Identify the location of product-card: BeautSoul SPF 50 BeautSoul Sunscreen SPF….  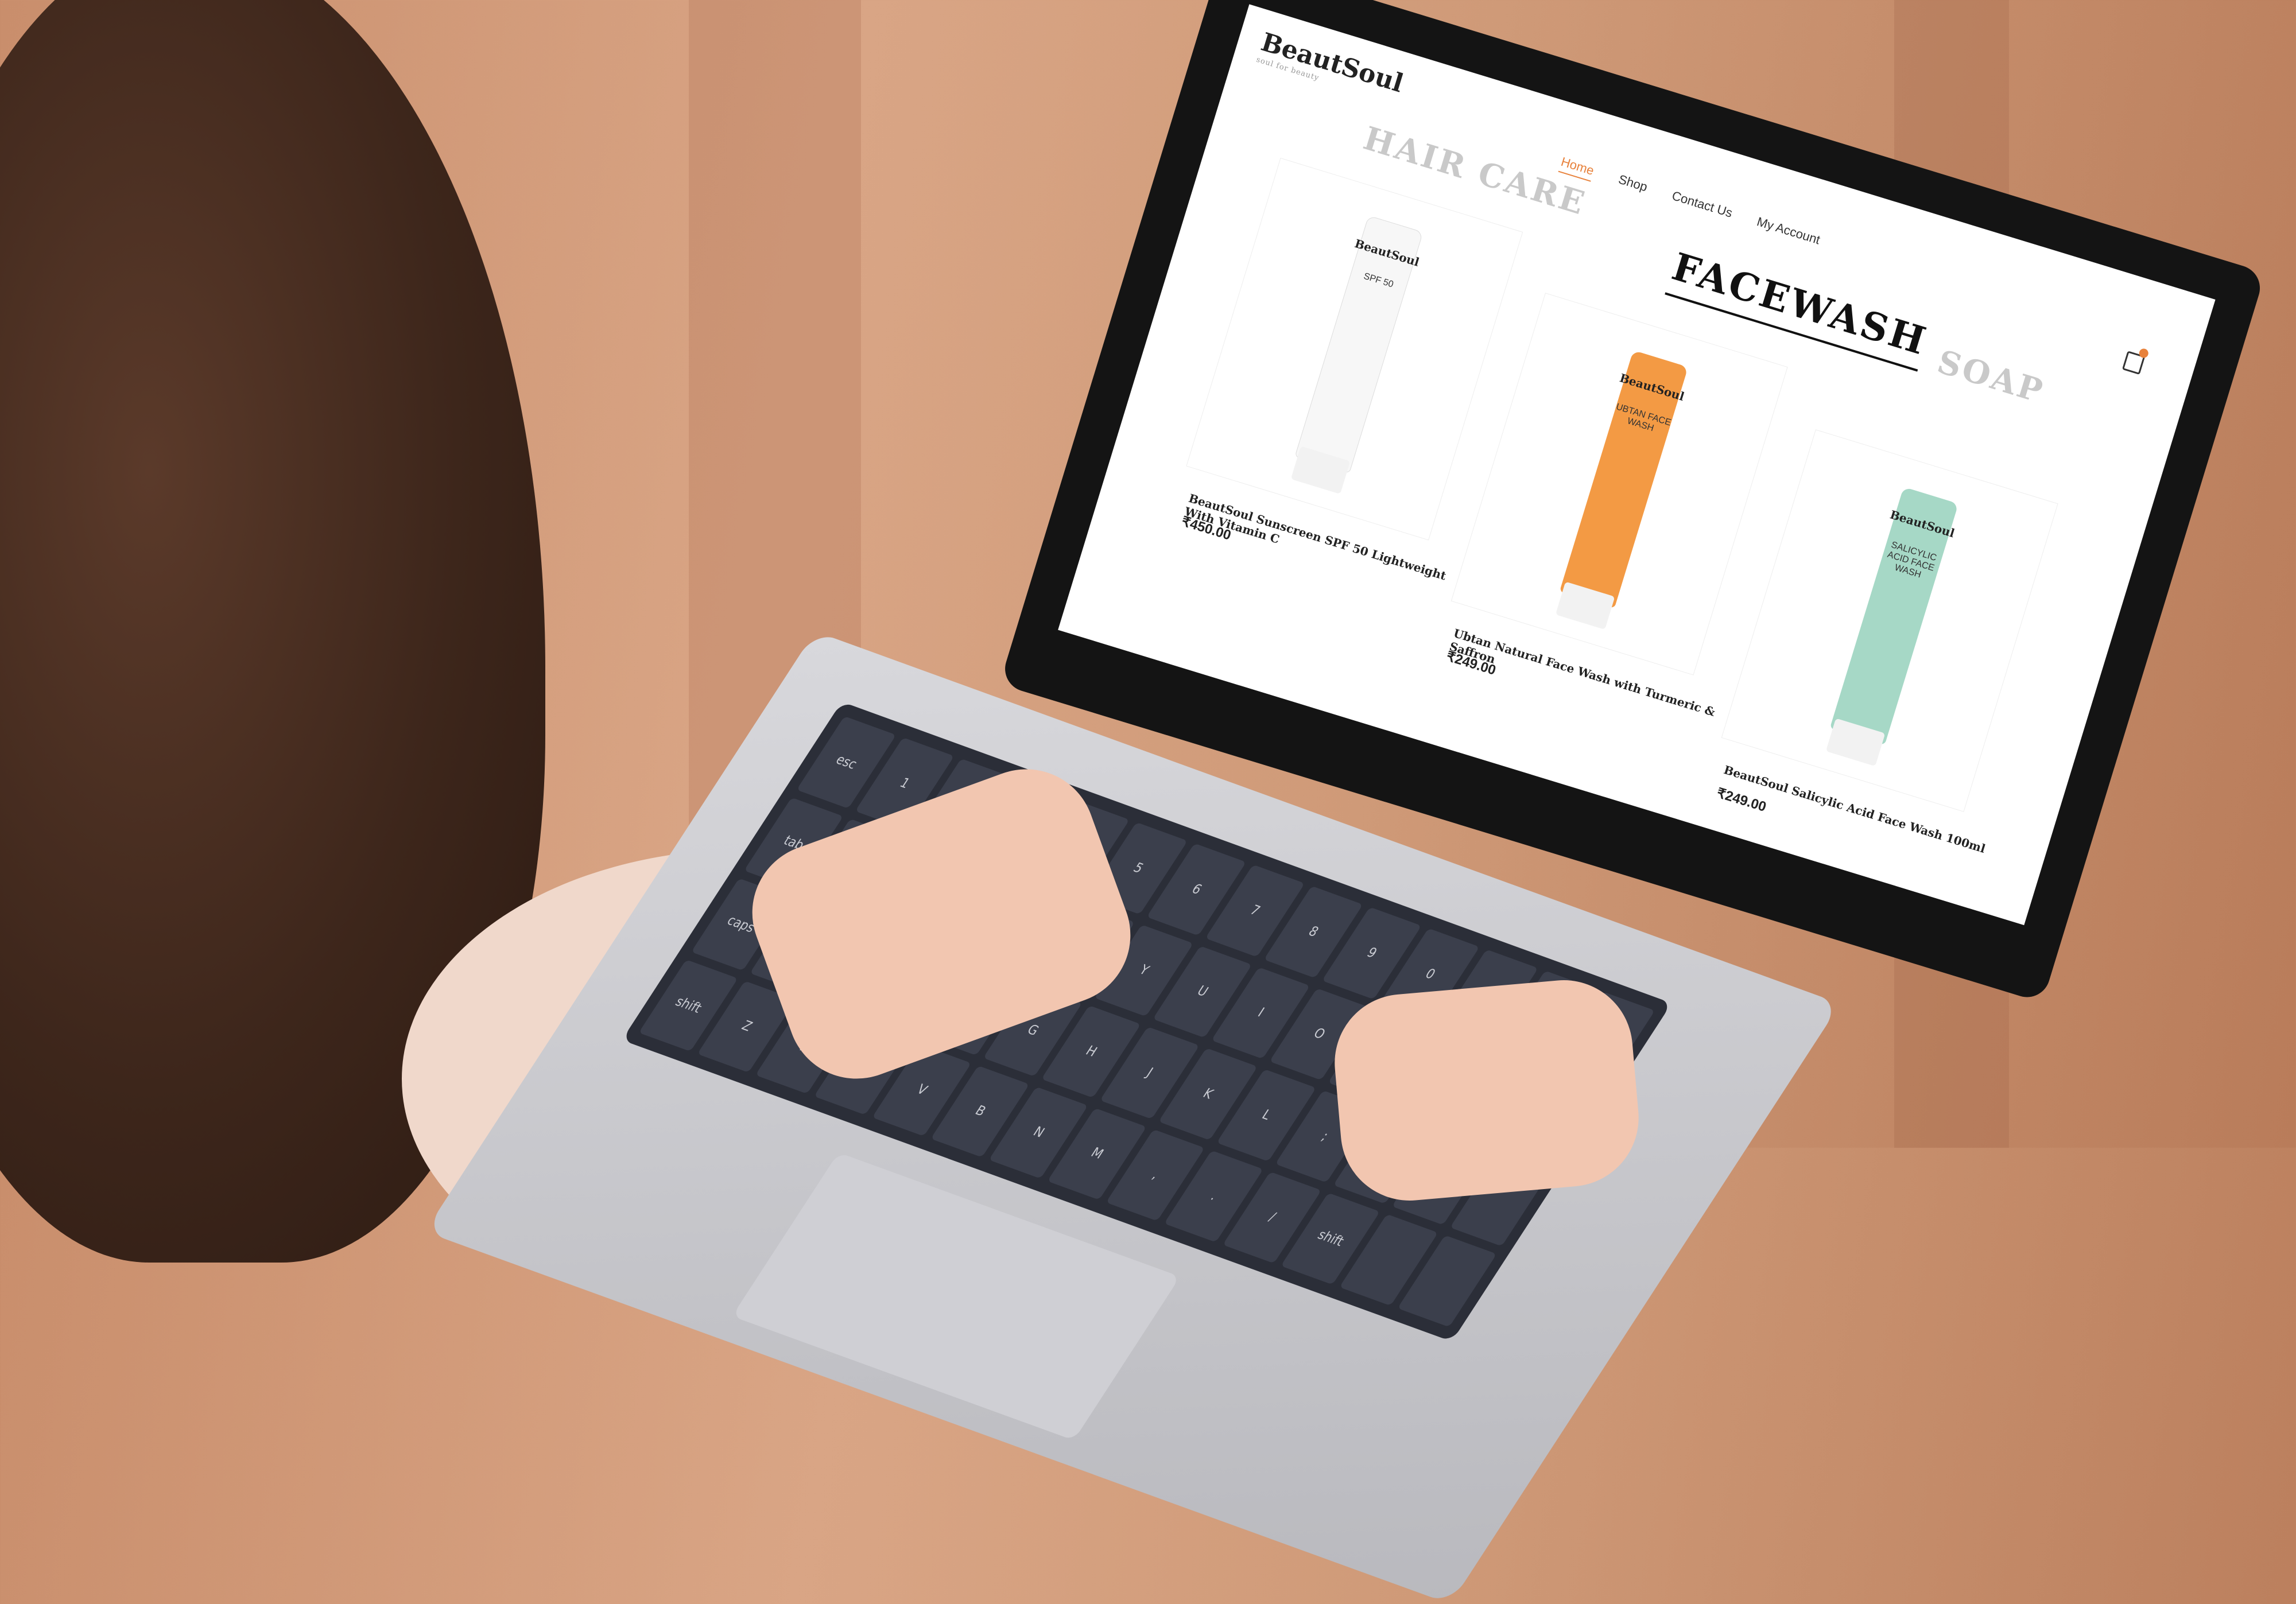
(1351, 370).